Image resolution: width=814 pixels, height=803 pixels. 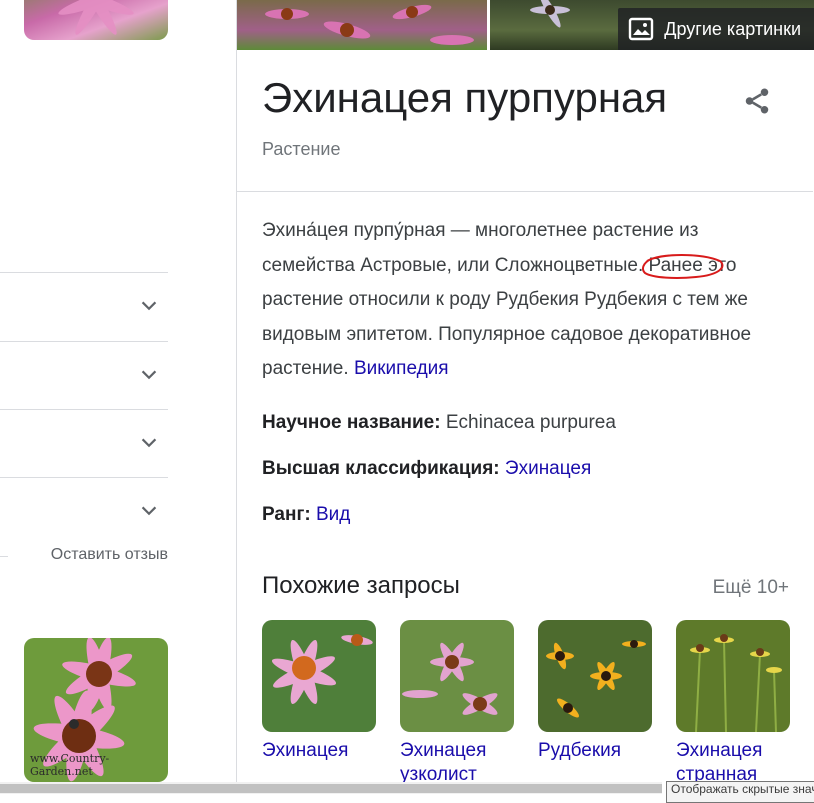 What do you see at coordinates (733, 763) in the screenshot?
I see `related-label: Эхинацея странная` at bounding box center [733, 763].